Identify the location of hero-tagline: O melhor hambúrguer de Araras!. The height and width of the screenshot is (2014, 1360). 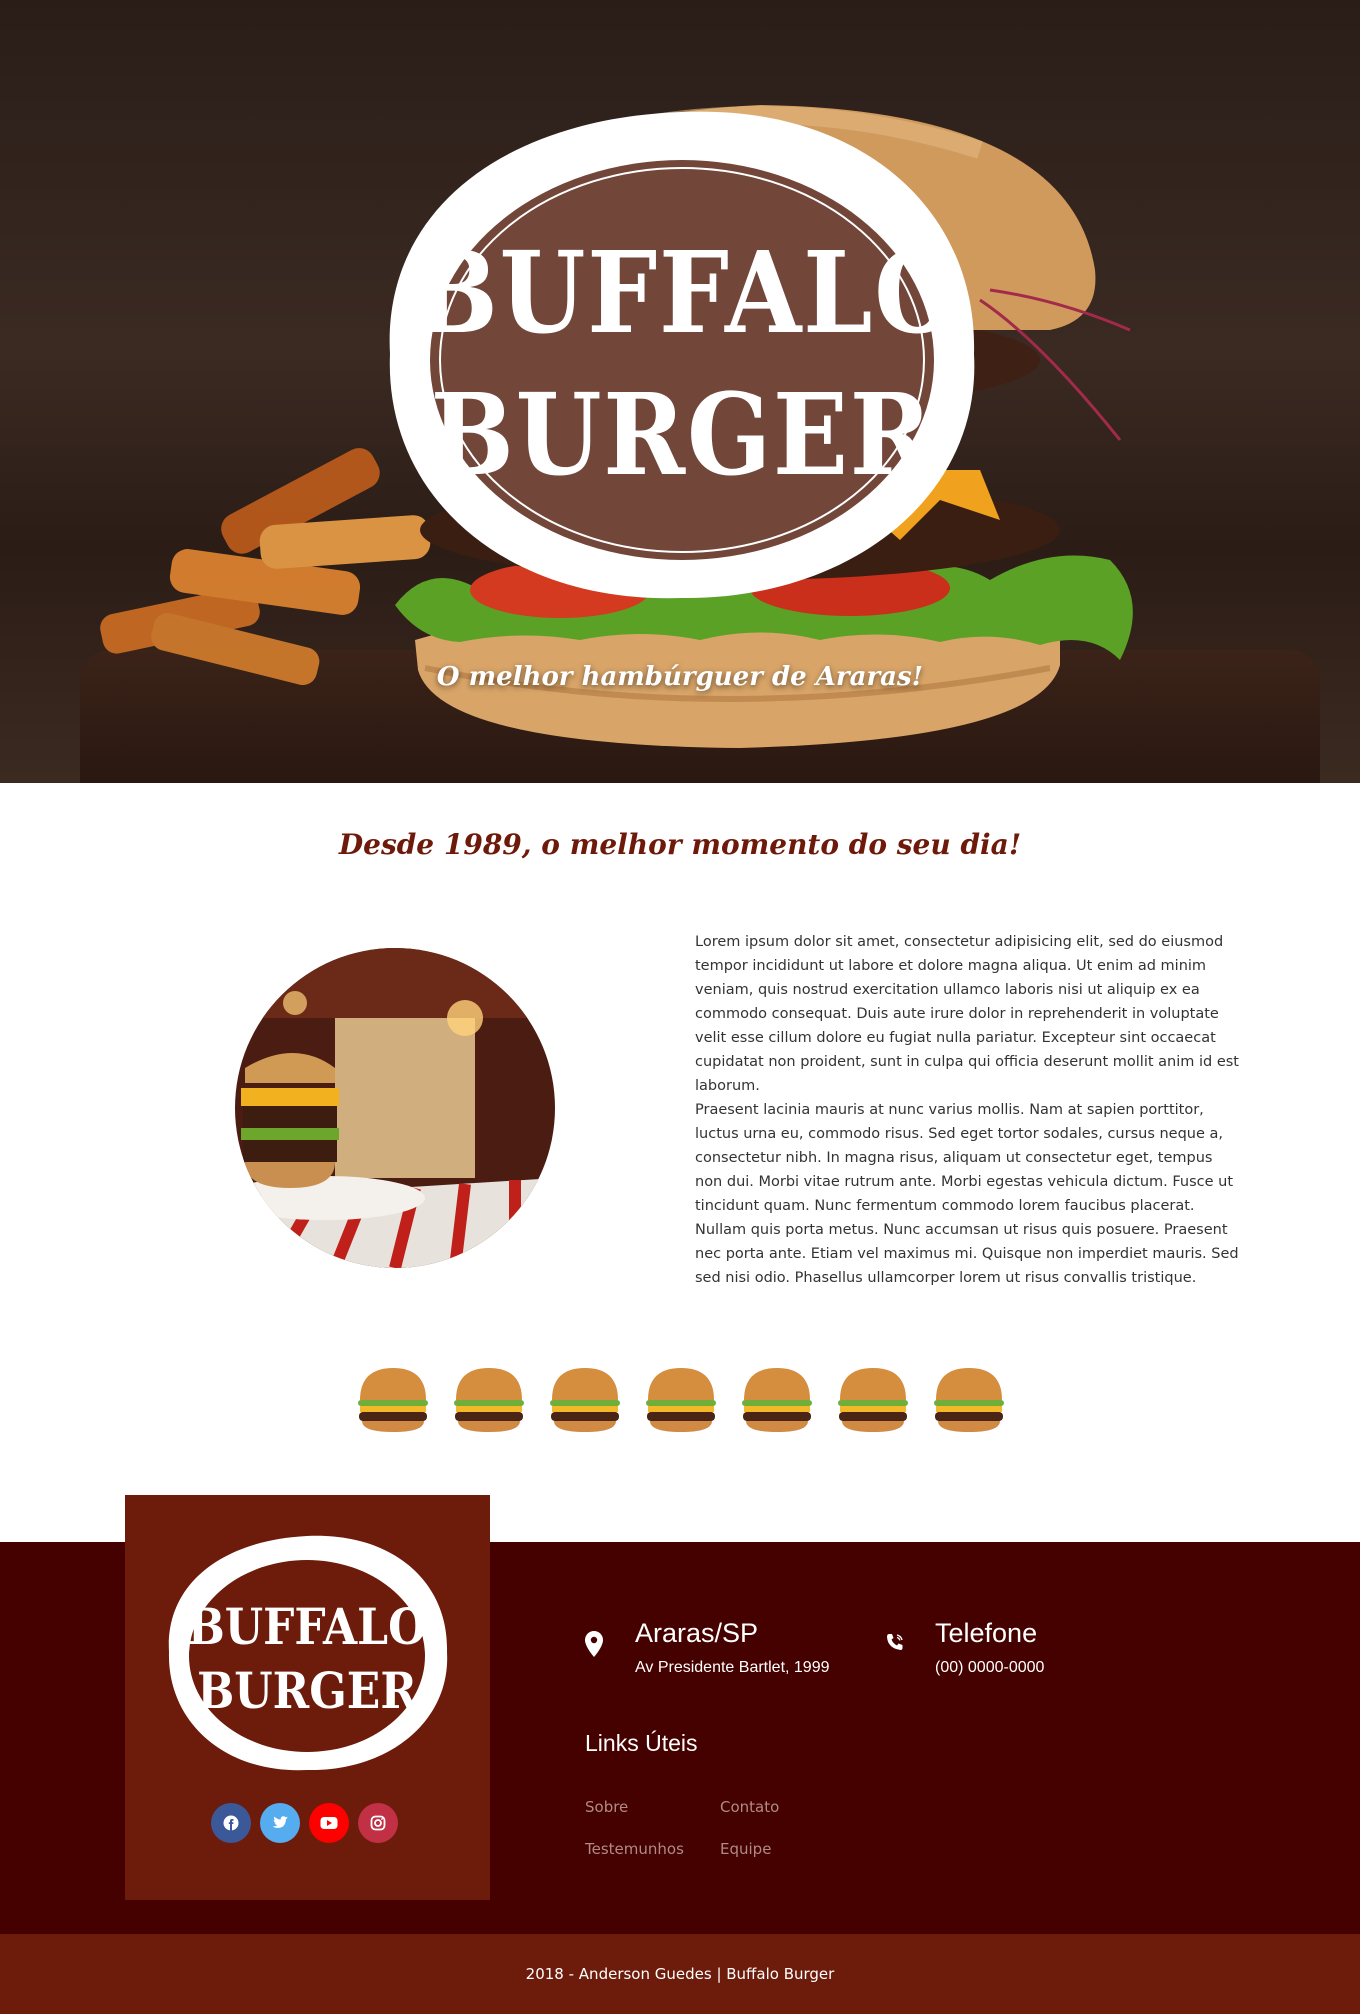
(680, 677).